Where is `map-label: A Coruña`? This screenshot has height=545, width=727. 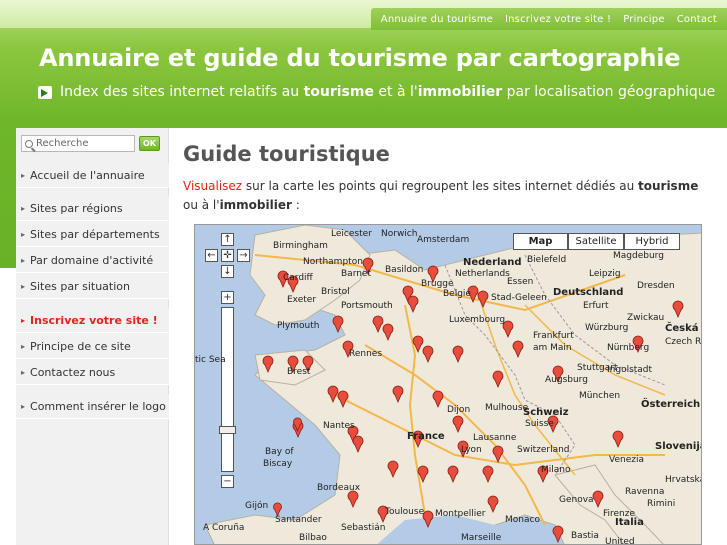
map-label: A Coruña is located at coordinates (224, 528).